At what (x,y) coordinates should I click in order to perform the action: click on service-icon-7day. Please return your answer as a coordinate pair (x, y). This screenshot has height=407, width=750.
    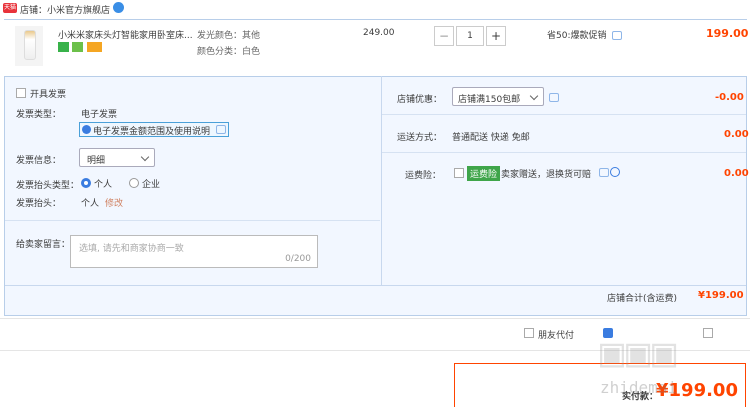
    Looking at the image, I should click on (63, 47).